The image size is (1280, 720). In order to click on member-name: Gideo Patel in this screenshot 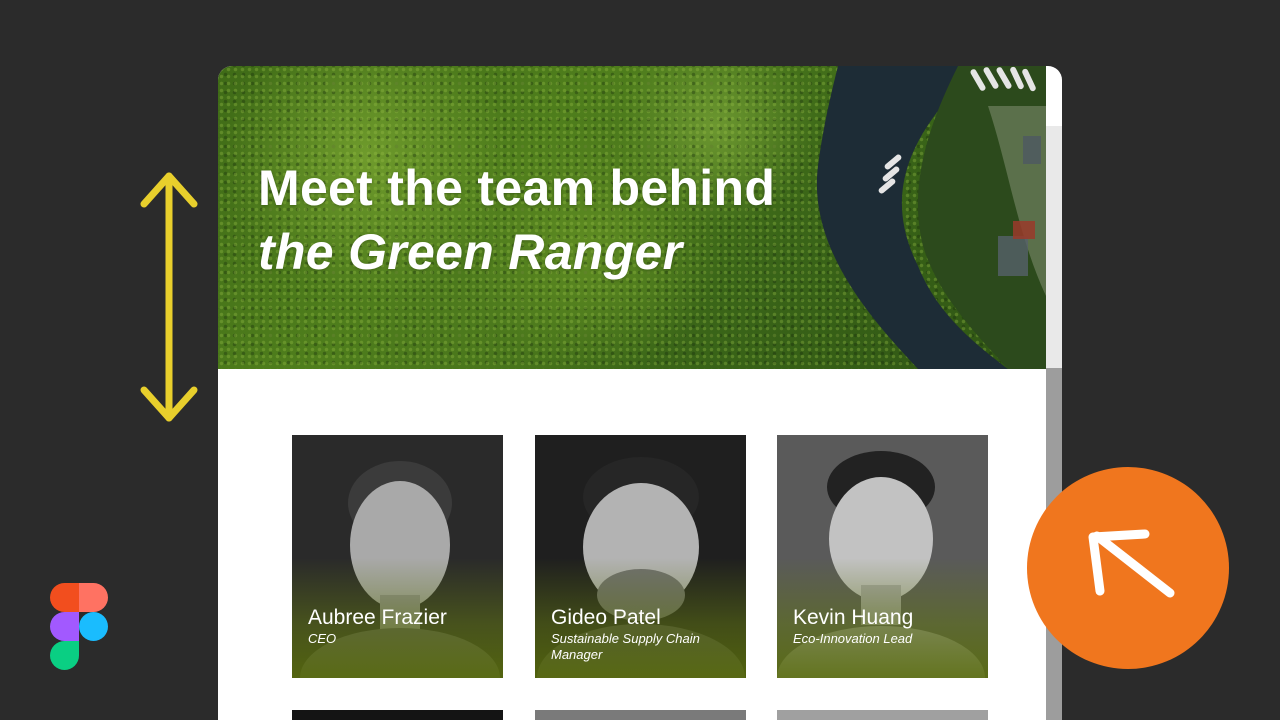, I will do `click(606, 617)`.